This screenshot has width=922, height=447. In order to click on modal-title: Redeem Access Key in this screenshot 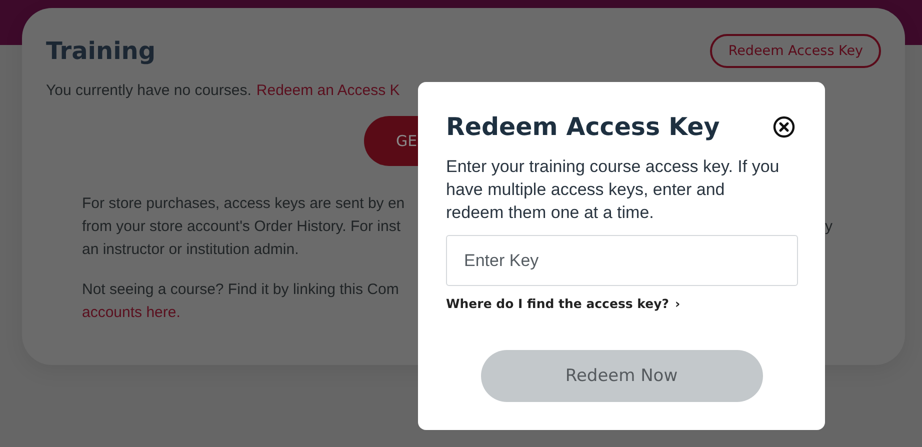, I will do `click(583, 126)`.